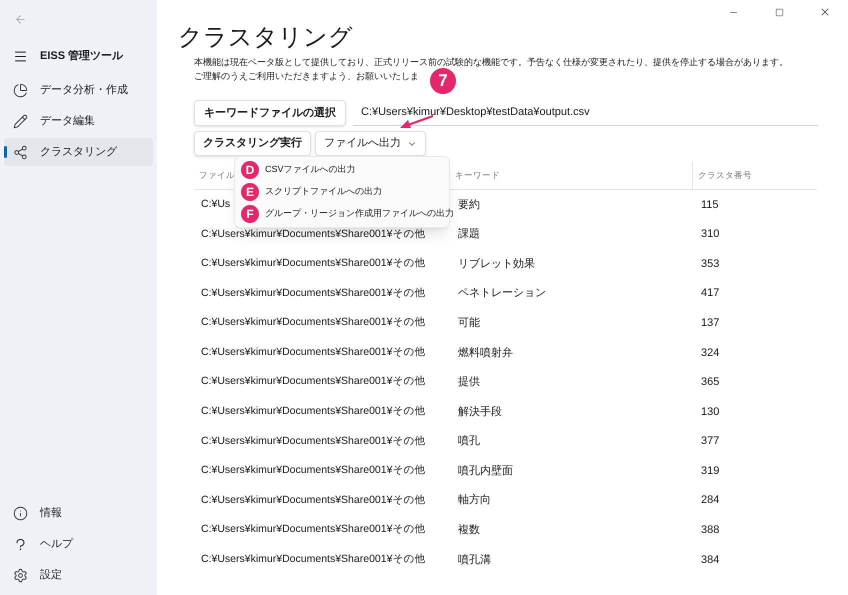 This screenshot has height=595, width=848. What do you see at coordinates (710, 560) in the screenshot?
I see `table-cell: 384` at bounding box center [710, 560].